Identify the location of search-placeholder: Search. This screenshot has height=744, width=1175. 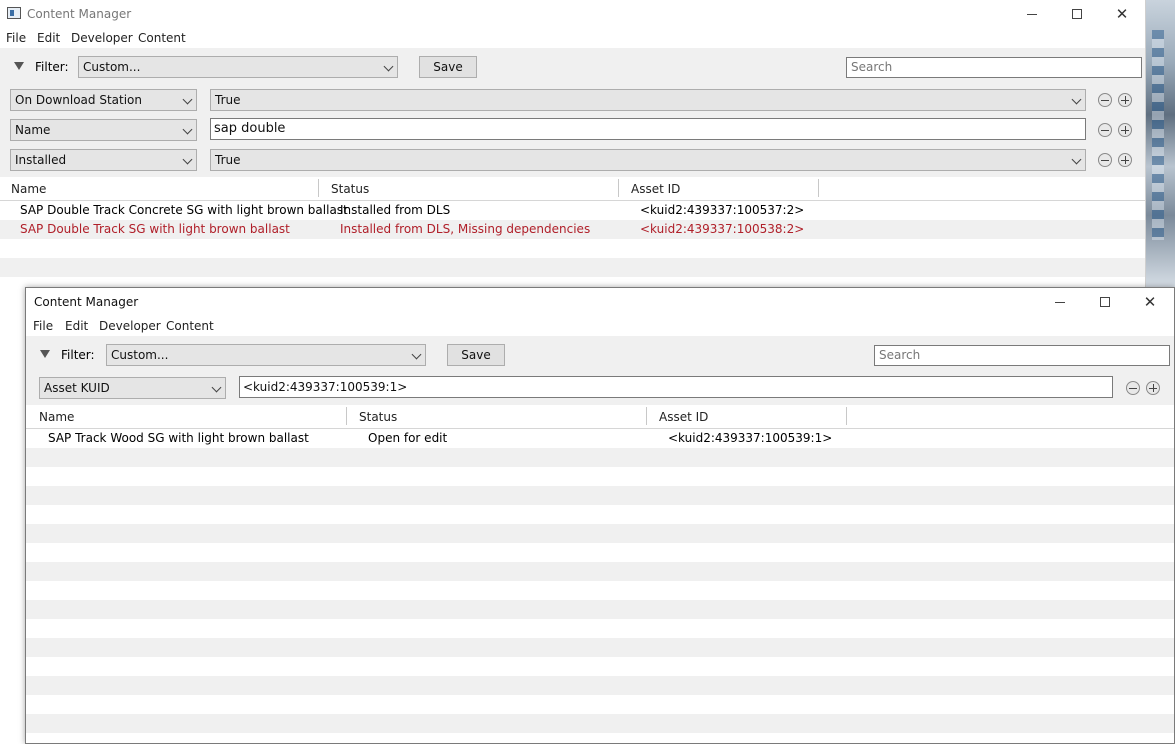
(900, 355).